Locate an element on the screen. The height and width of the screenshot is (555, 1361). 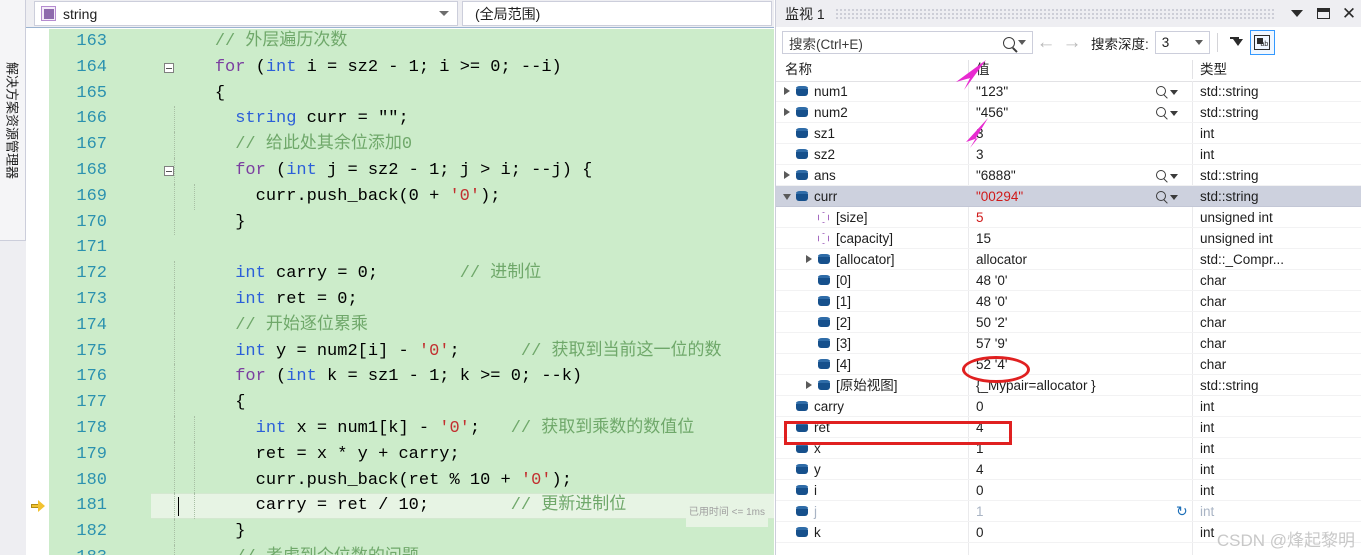
watch-row-y: y 4 int is located at coordinates (1068, 469).